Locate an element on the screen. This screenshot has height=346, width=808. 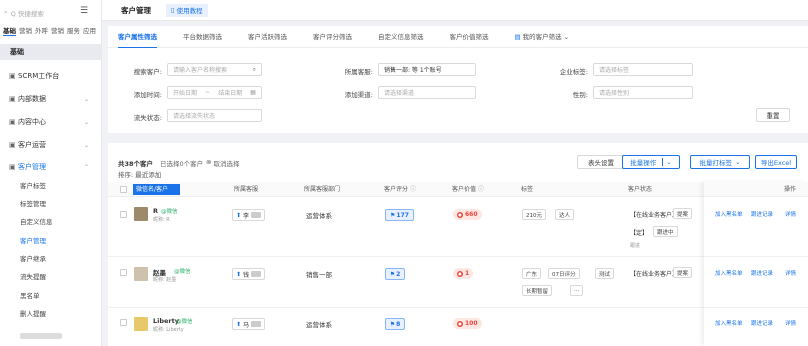
search-icon: ⌕ is located at coordinates (6, 12).